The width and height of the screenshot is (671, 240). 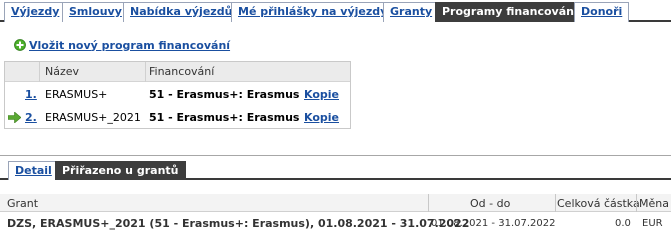 I want to click on tab-vyjezdy: Výjezdy, so click(x=35, y=12).